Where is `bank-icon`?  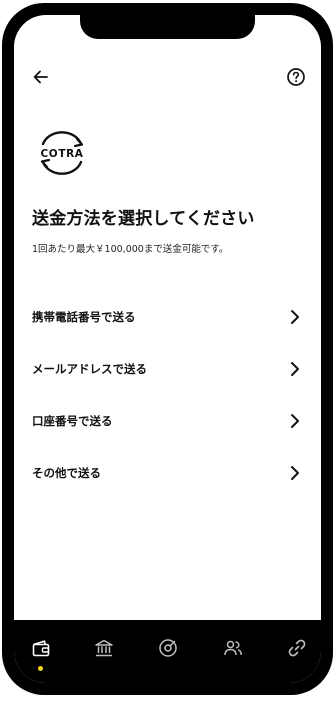 bank-icon is located at coordinates (104, 648).